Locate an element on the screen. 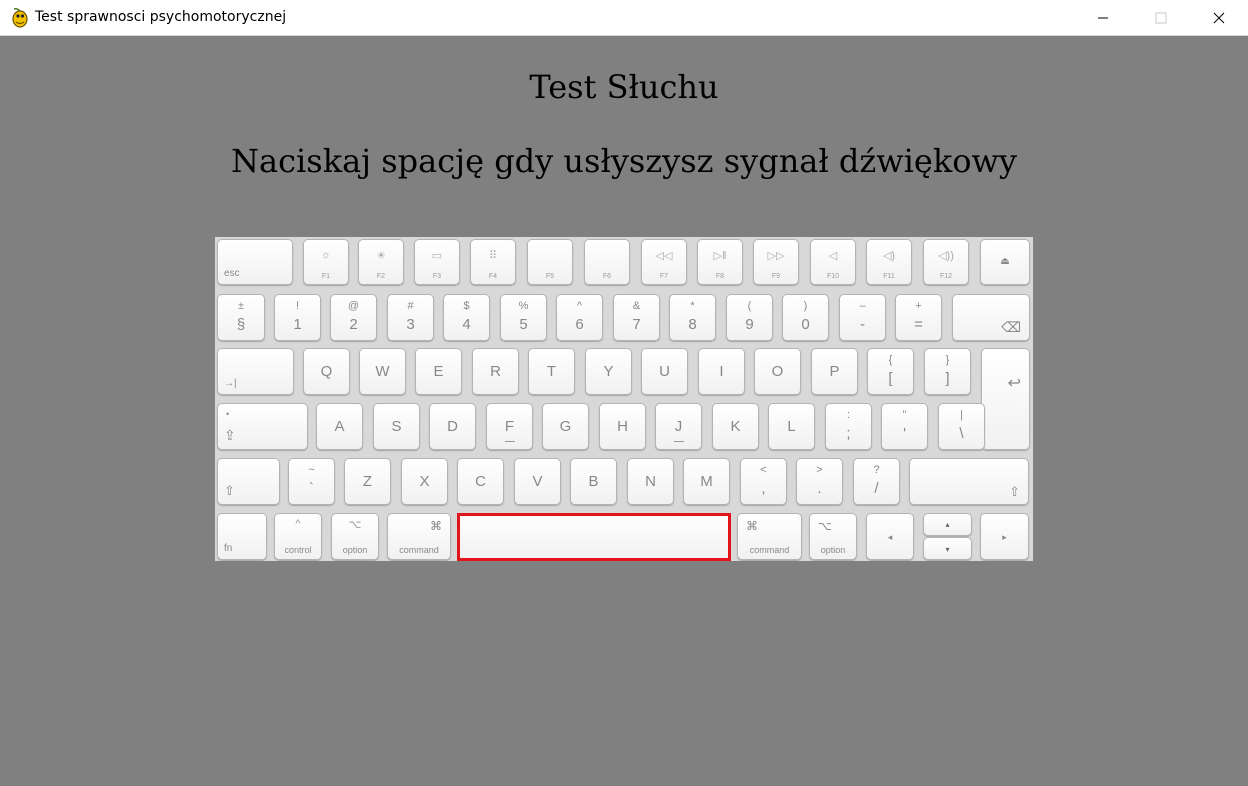  key-label: Z is located at coordinates (367, 481).